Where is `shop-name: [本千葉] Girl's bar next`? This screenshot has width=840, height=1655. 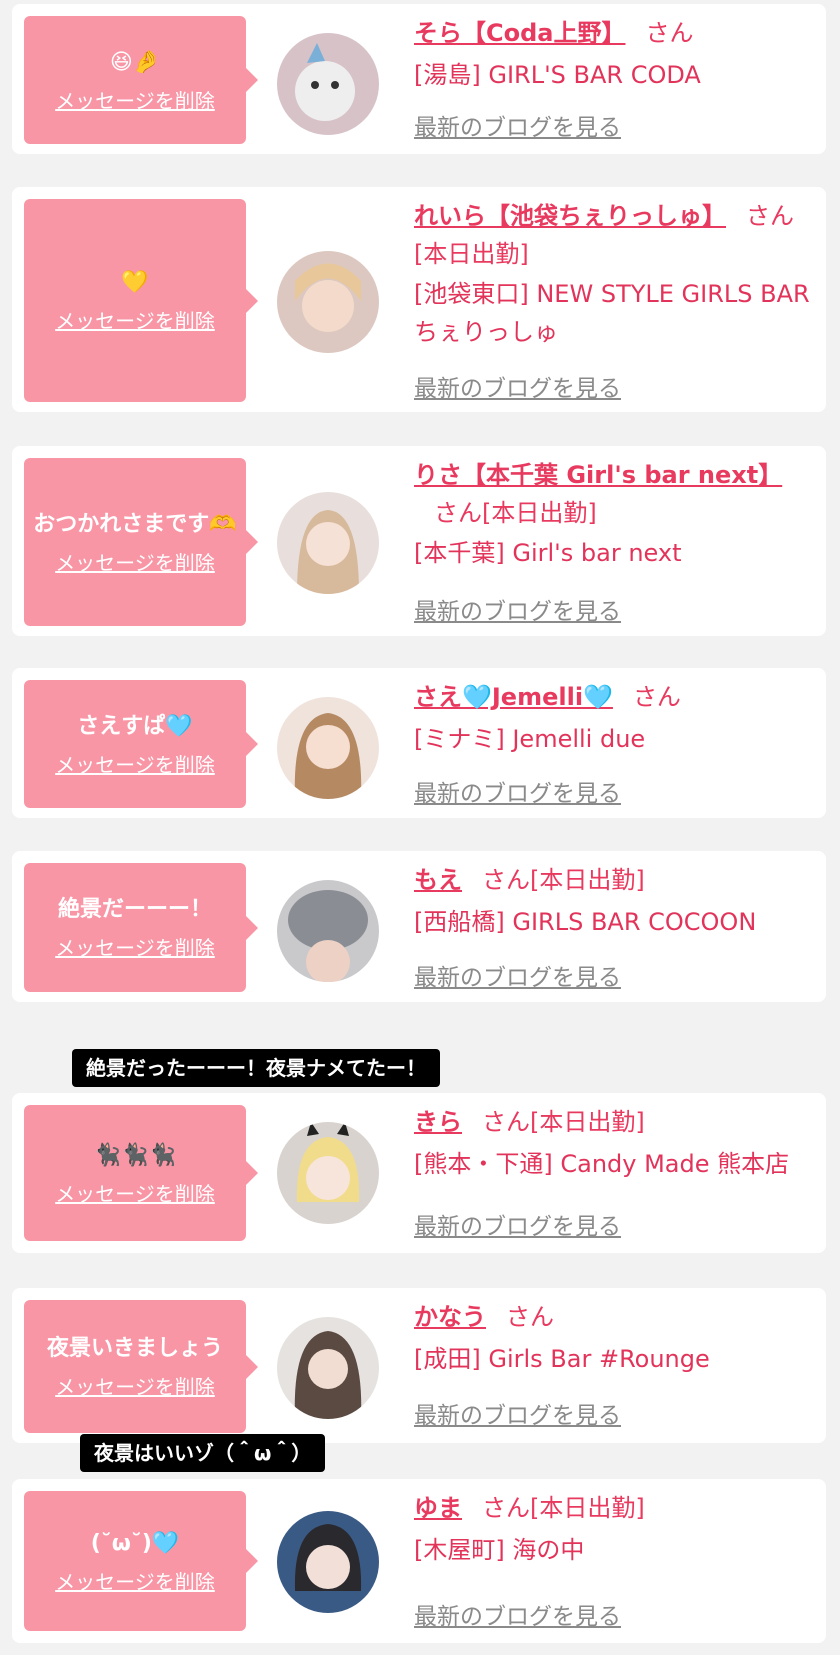 shop-name: [本千葉] Girl's bar next is located at coordinates (548, 553).